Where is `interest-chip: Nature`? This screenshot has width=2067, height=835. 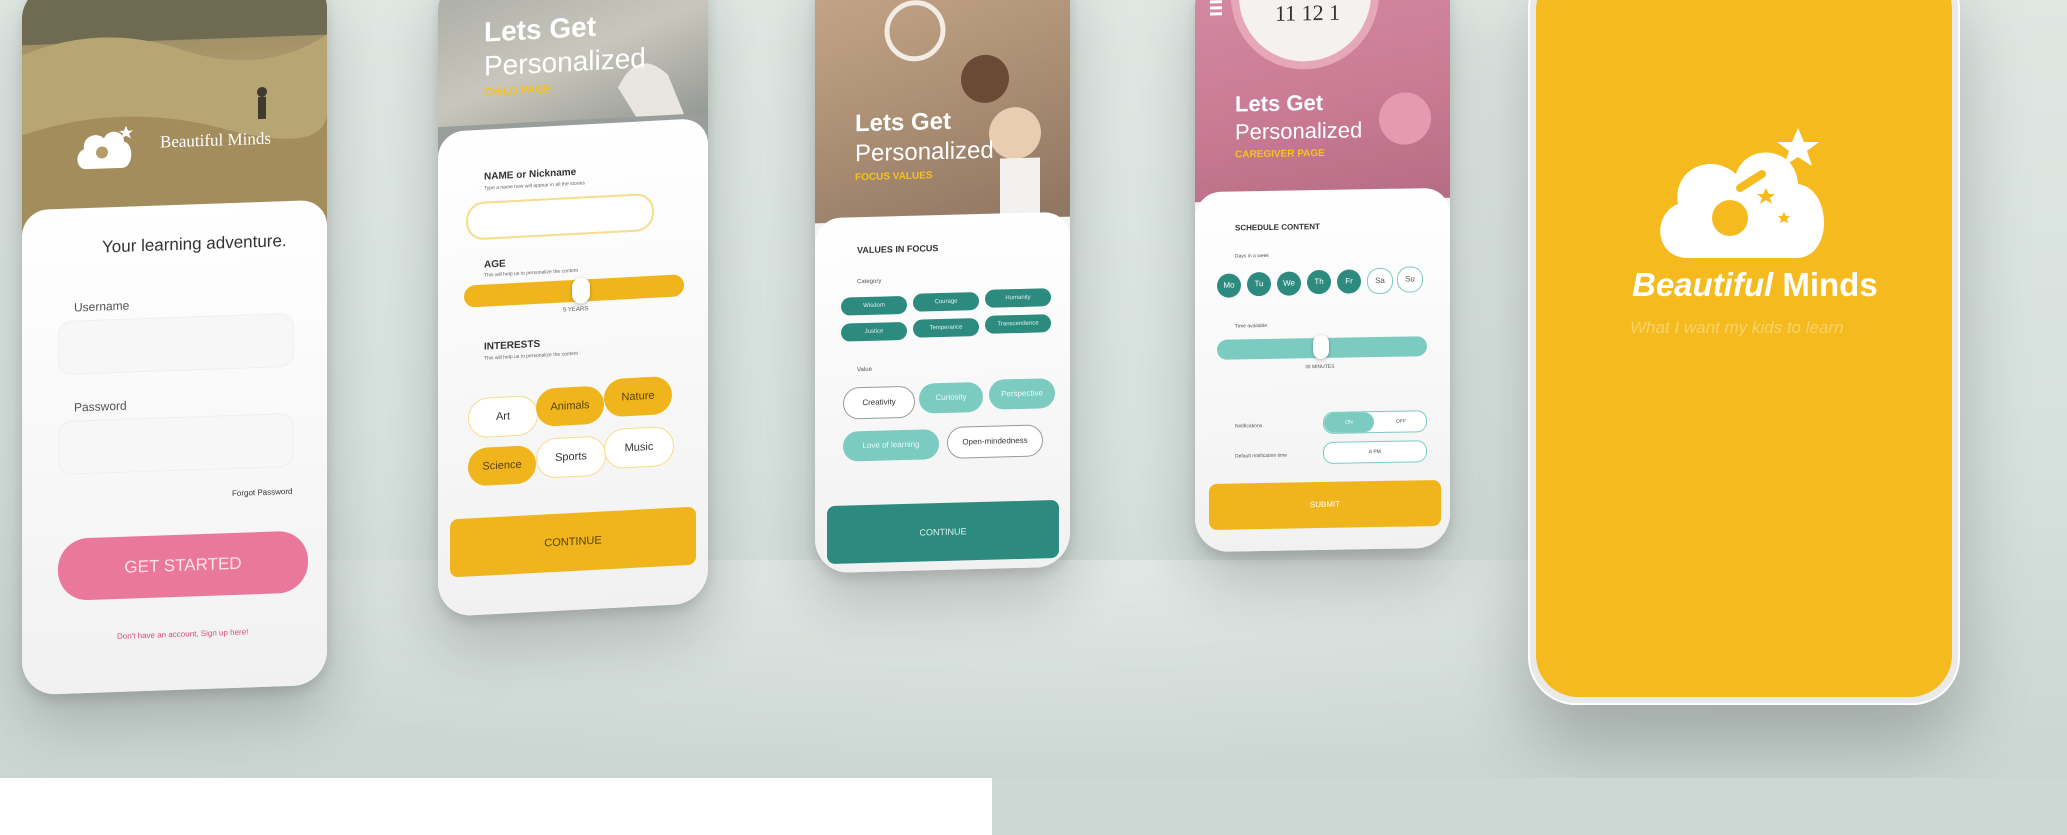
interest-chip: Nature is located at coordinates (638, 396).